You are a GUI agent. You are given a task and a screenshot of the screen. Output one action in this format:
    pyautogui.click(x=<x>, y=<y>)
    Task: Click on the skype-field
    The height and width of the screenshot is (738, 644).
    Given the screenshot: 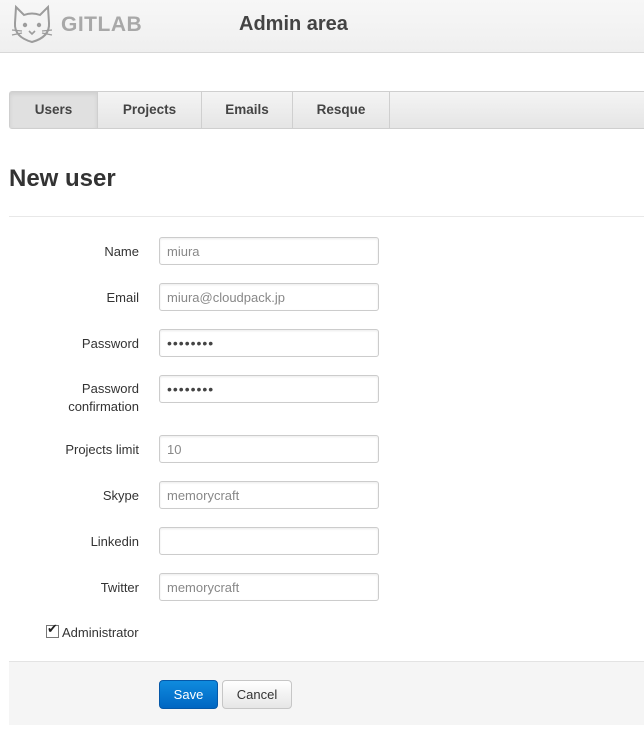 What is the action you would take?
    pyautogui.click(x=269, y=495)
    